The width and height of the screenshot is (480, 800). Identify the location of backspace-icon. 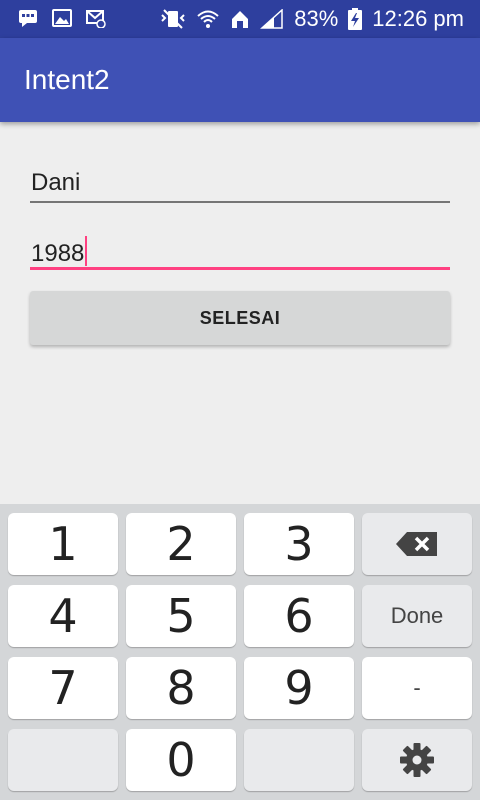
(416, 544).